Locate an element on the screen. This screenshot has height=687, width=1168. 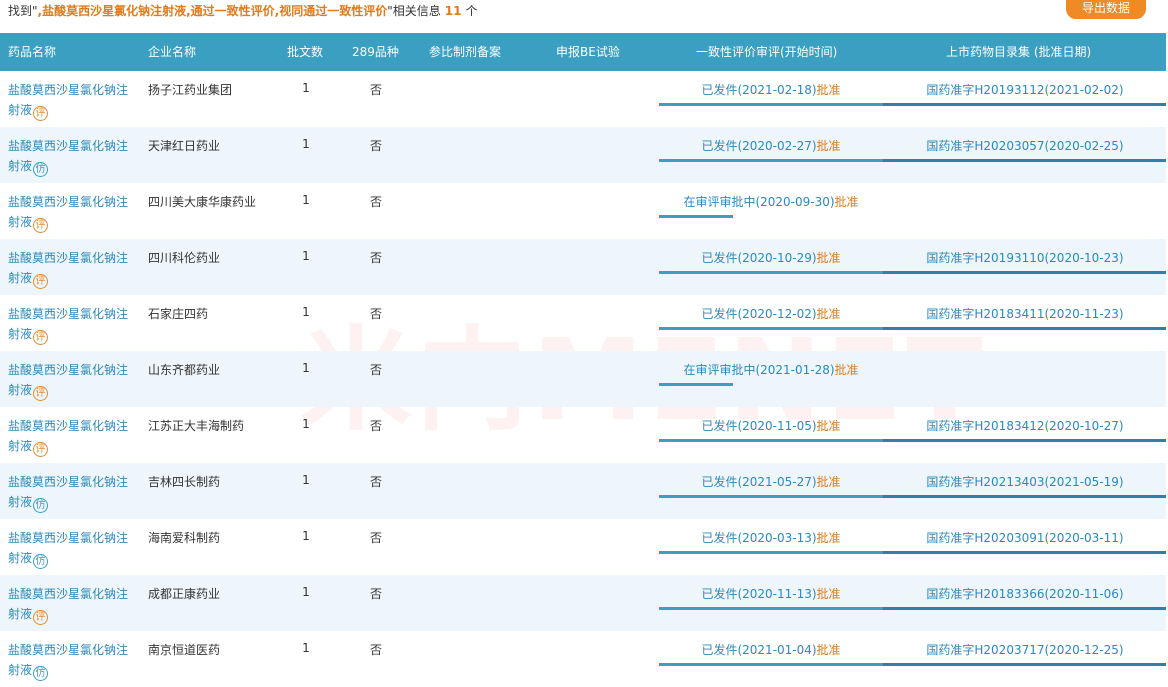
review-status: 已发件(2020-02-27) is located at coordinates (759, 146).